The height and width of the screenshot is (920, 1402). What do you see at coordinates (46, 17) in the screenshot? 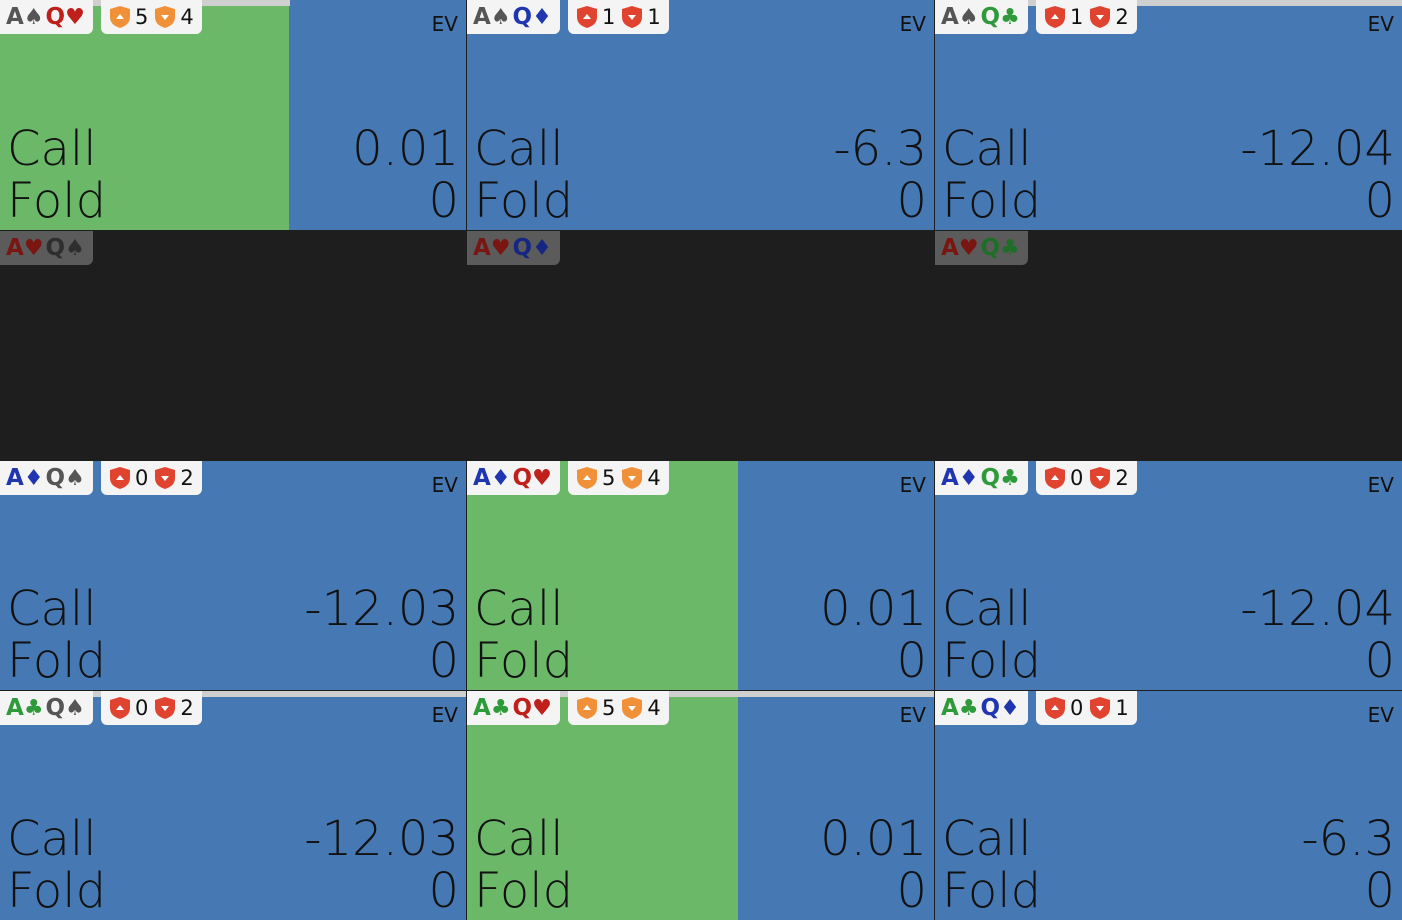
I see `hand-label: A ♠ Q ♥` at bounding box center [46, 17].